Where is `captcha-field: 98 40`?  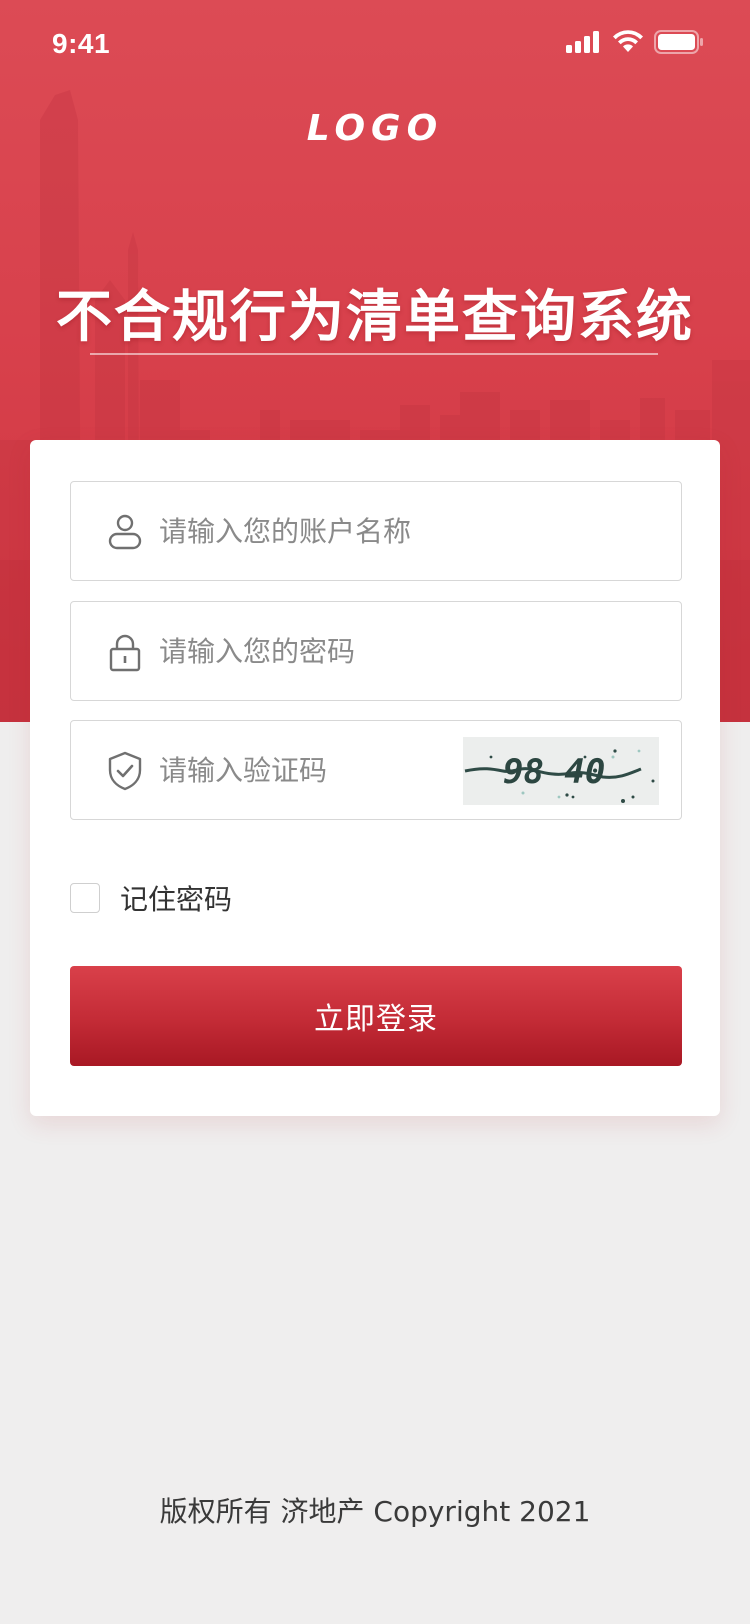 captcha-field: 98 40 is located at coordinates (376, 770).